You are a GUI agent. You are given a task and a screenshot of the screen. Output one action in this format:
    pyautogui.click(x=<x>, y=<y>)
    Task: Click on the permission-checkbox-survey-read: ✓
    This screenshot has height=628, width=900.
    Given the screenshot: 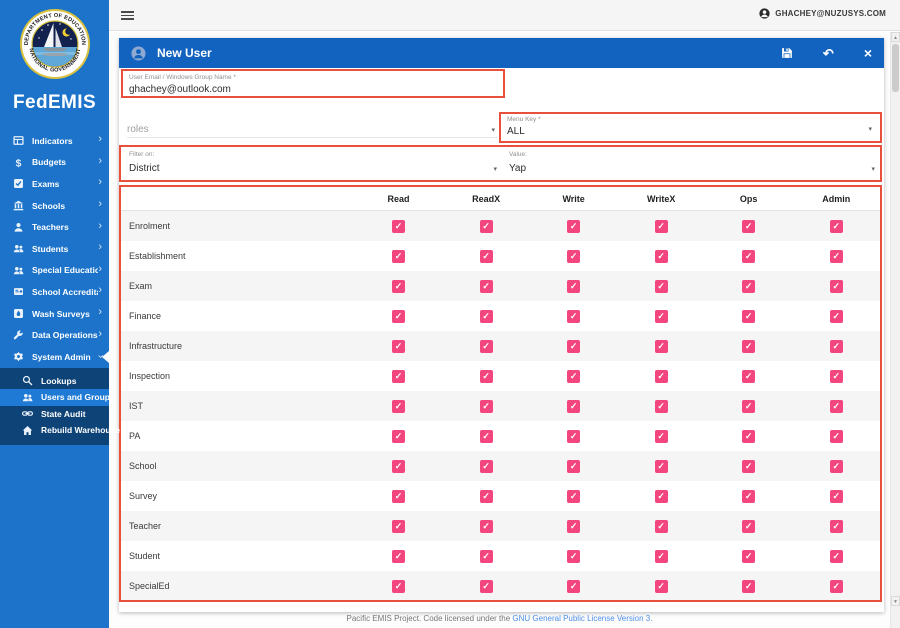 What is the action you would take?
    pyautogui.click(x=399, y=496)
    